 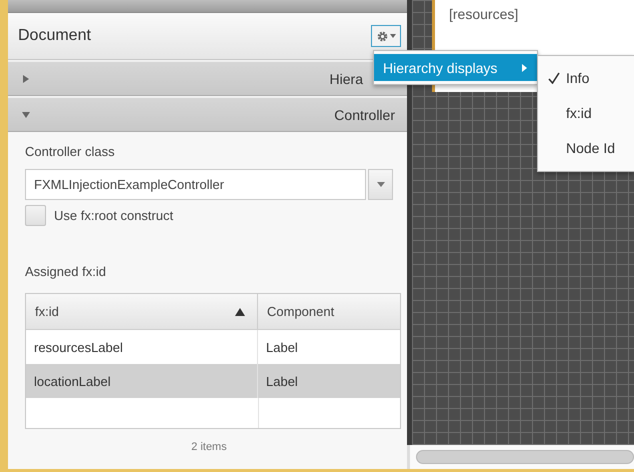 I want to click on component-label: [resources], so click(x=483, y=14).